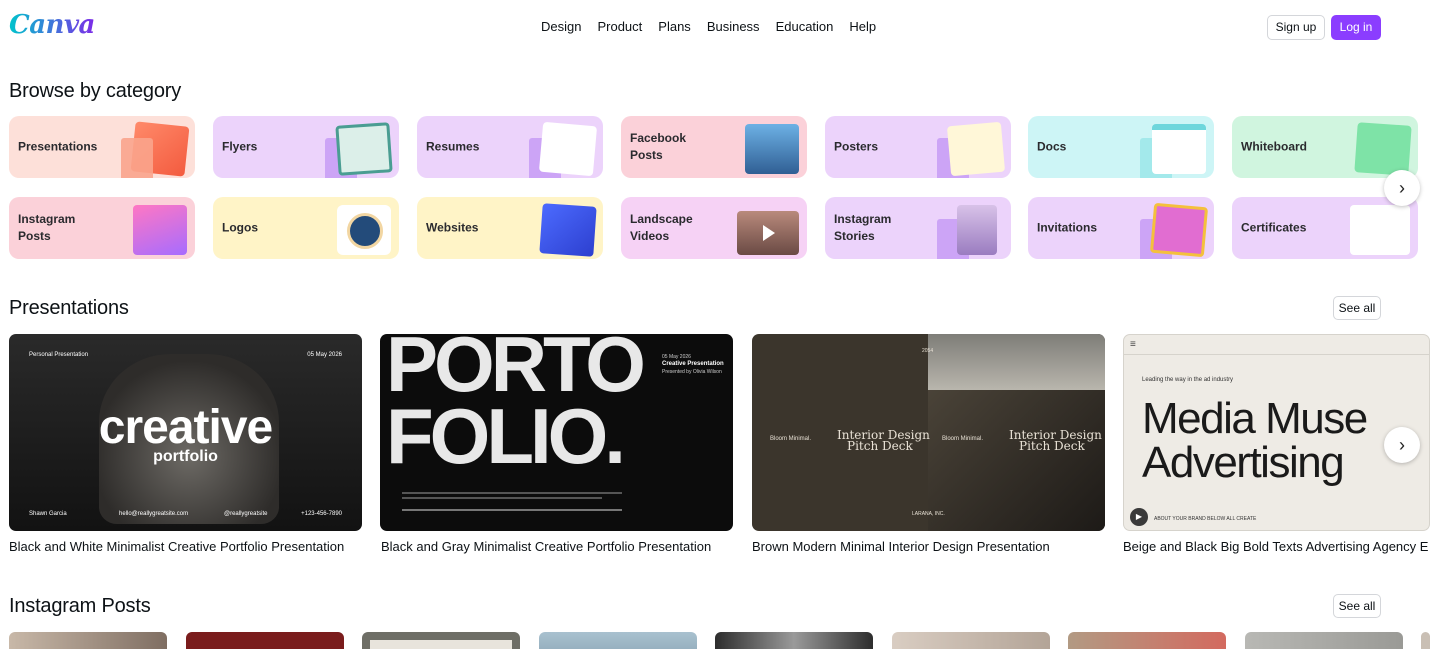 The image size is (1430, 649). What do you see at coordinates (676, 357) in the screenshot?
I see `slide-date: 05 May 2026` at bounding box center [676, 357].